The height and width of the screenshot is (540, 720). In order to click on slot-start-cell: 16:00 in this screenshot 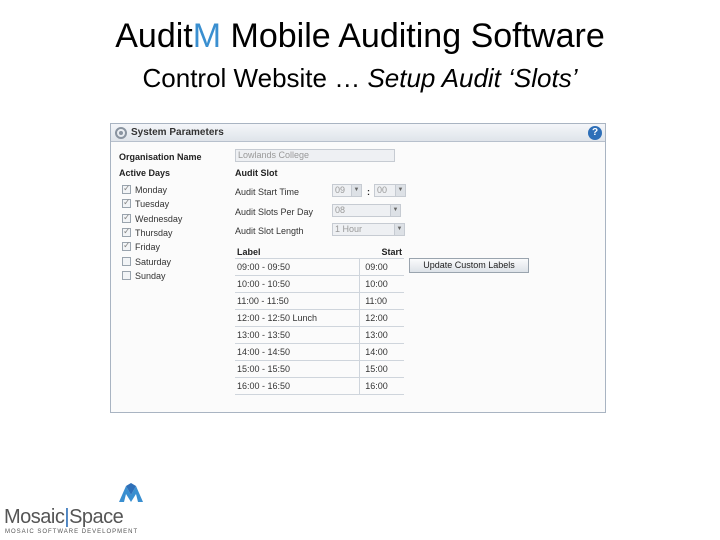, I will do `click(381, 386)`.